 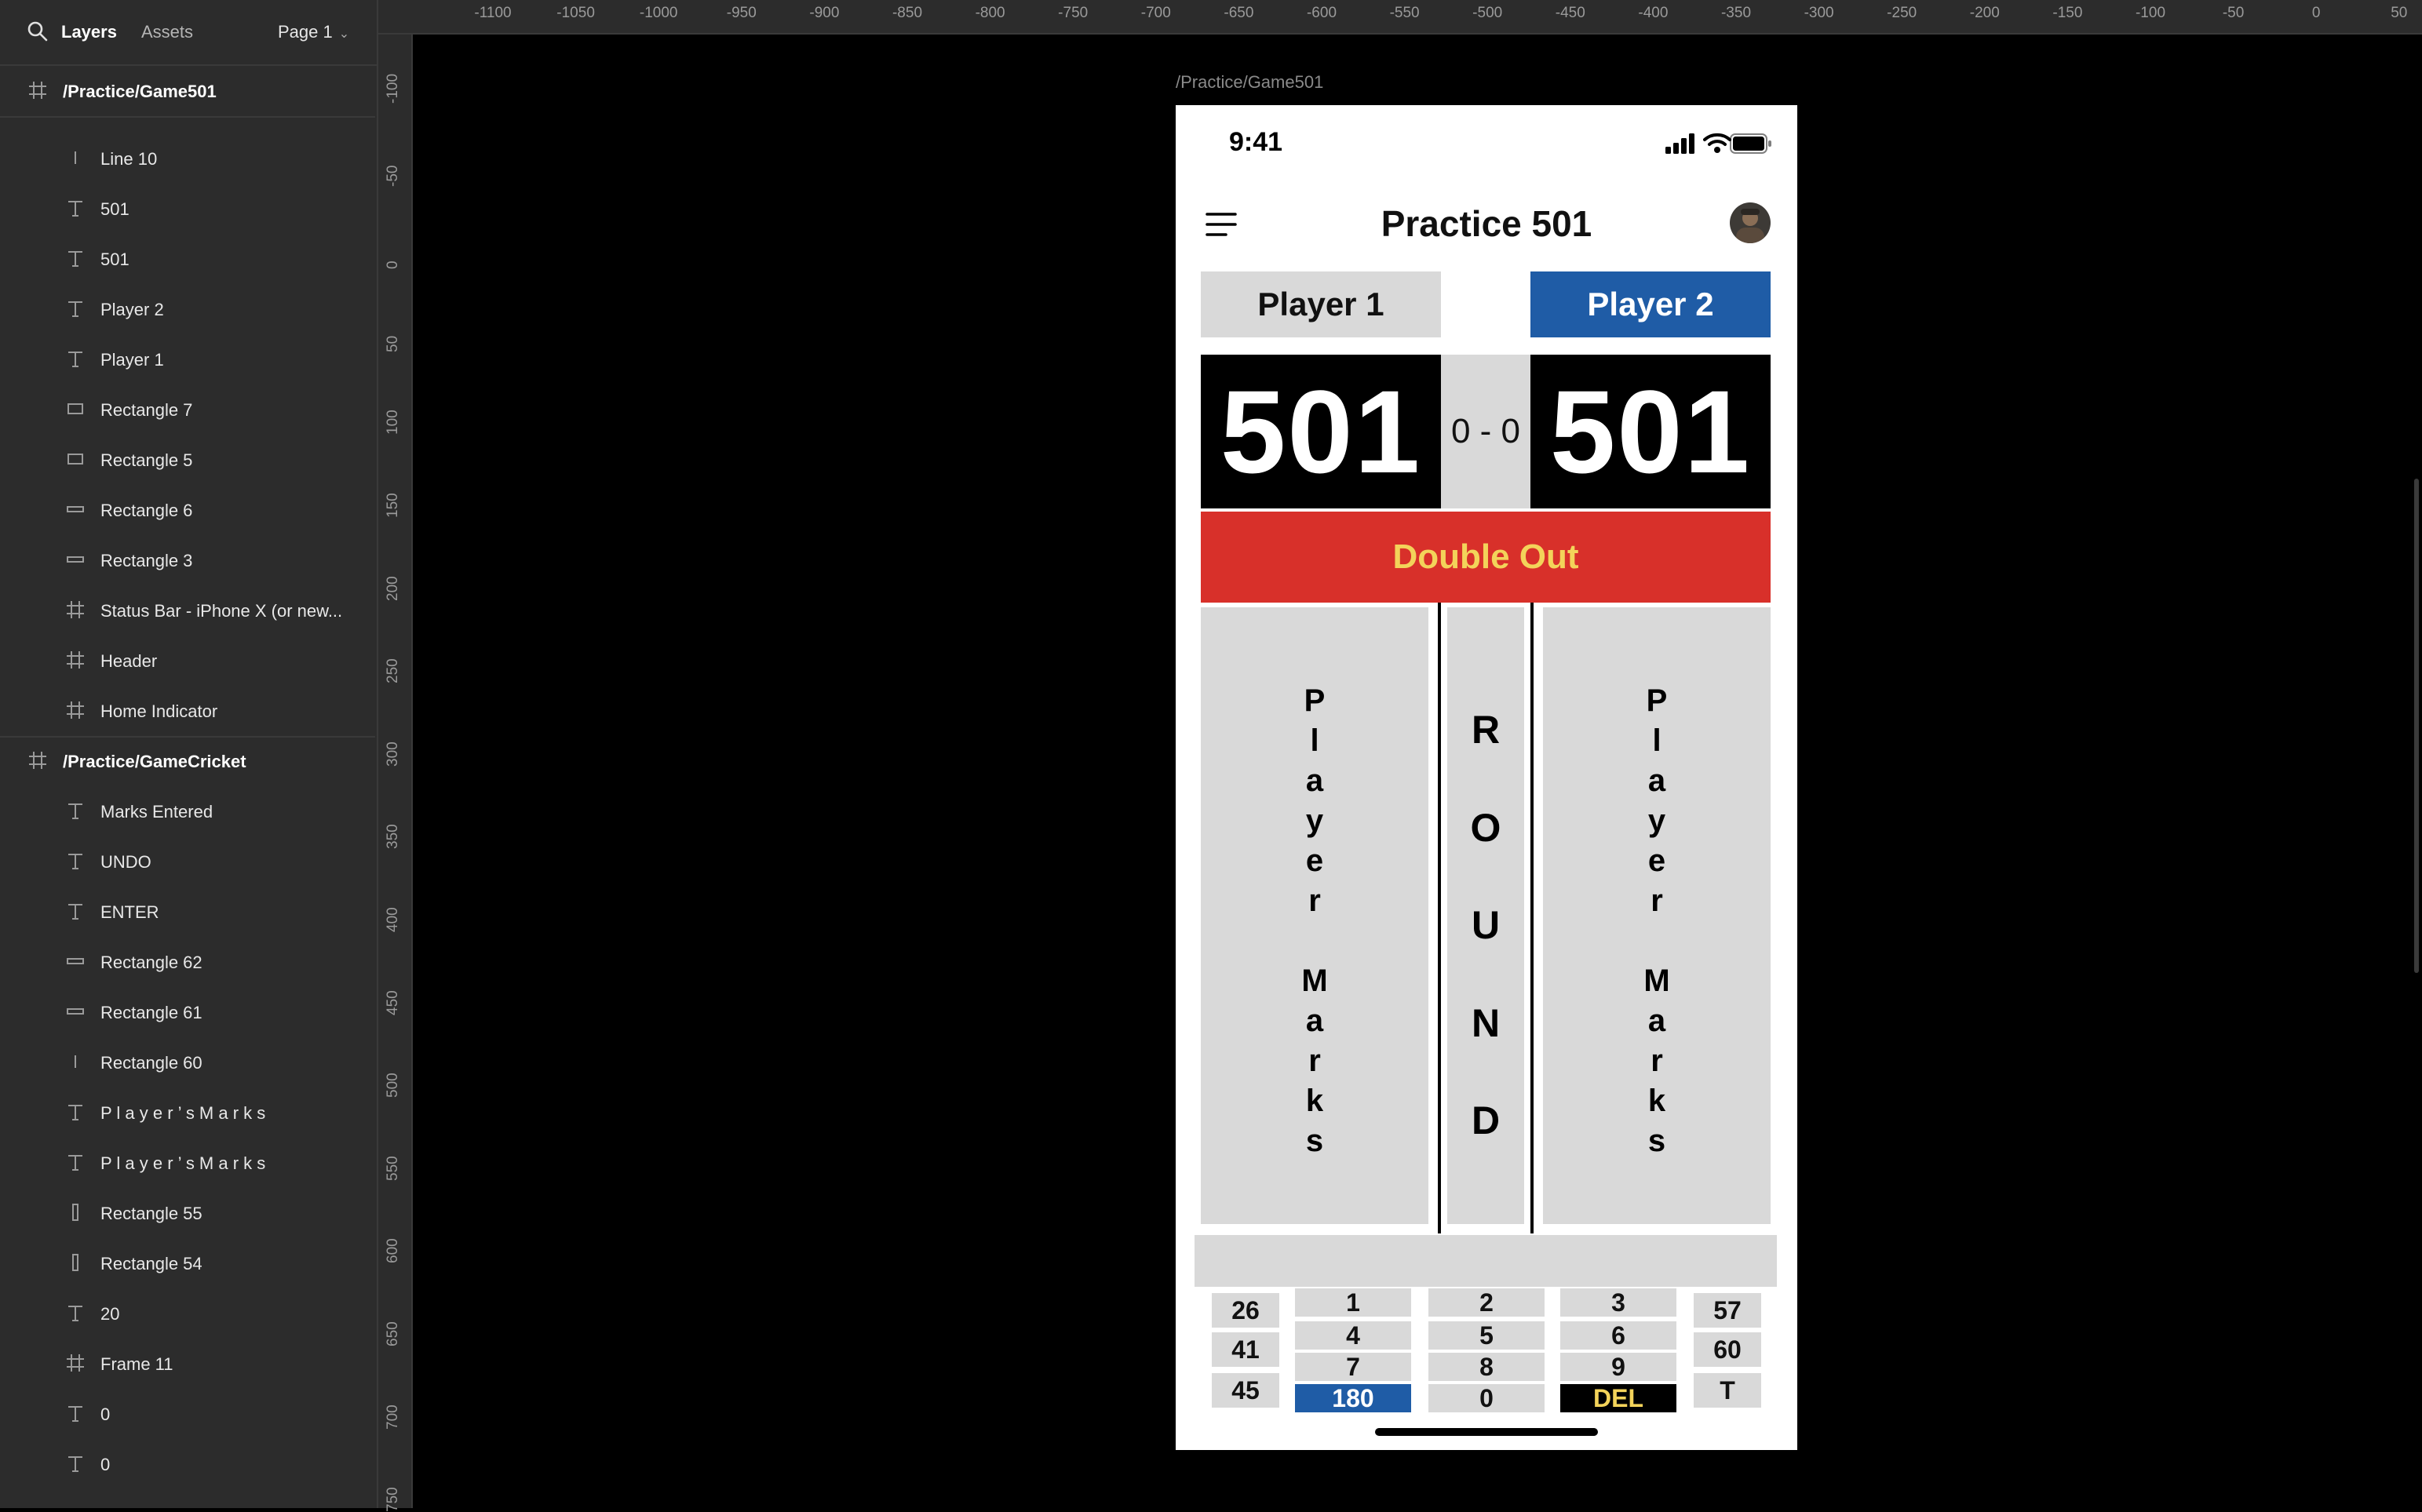 I want to click on keypad-key-T: T, so click(x=1727, y=1391).